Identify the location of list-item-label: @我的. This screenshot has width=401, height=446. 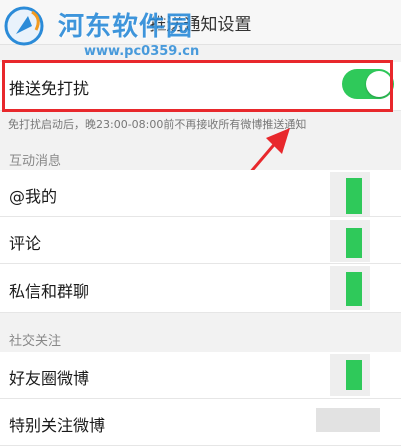
(33, 196).